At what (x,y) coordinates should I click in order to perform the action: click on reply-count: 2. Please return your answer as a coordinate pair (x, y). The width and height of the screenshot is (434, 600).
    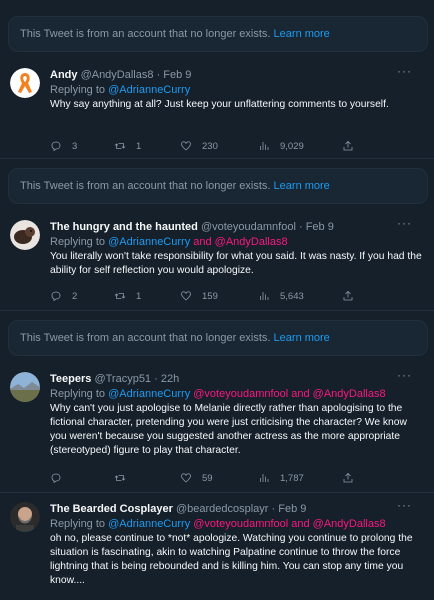
    Looking at the image, I should click on (75, 296).